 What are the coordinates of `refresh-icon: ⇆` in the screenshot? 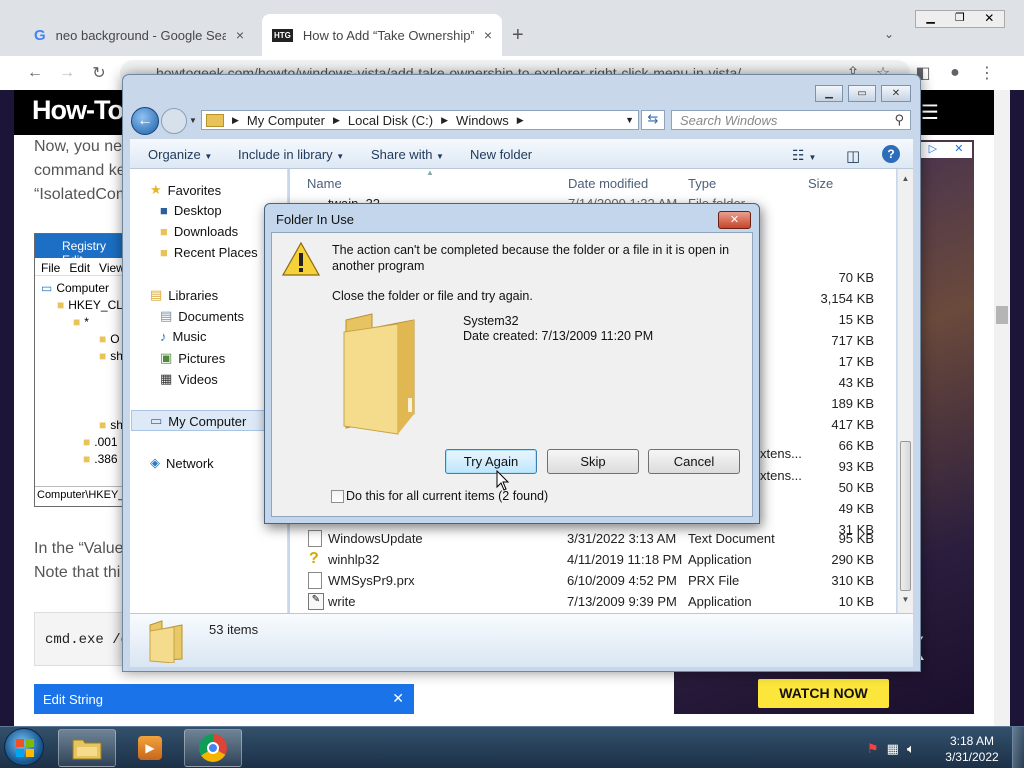 It's located at (653, 120).